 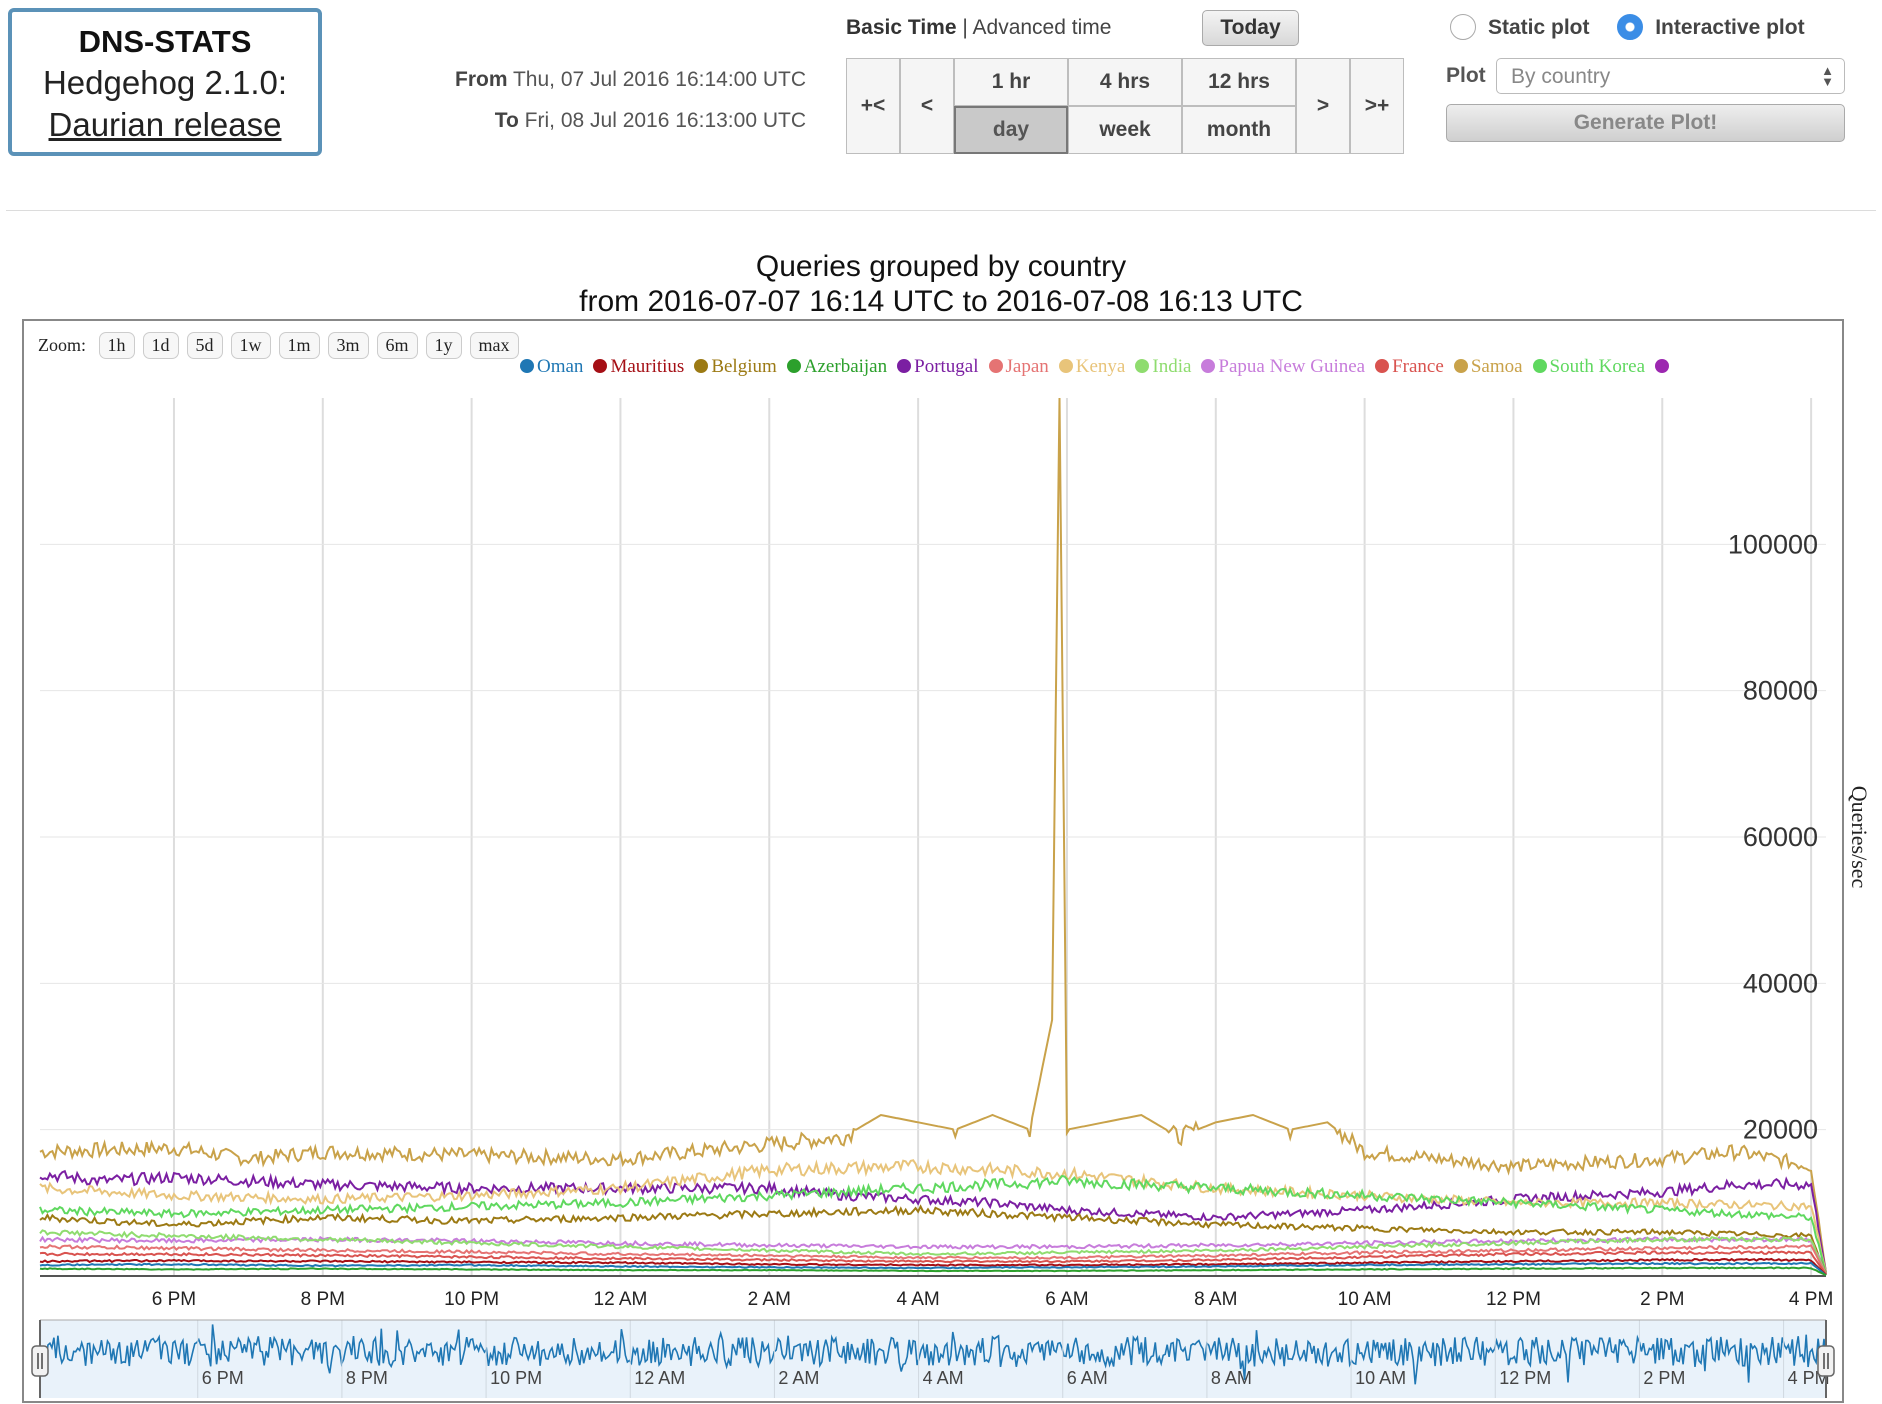 I want to click on time-mode-switch: Basic Time | Advanced time, so click(x=978, y=28).